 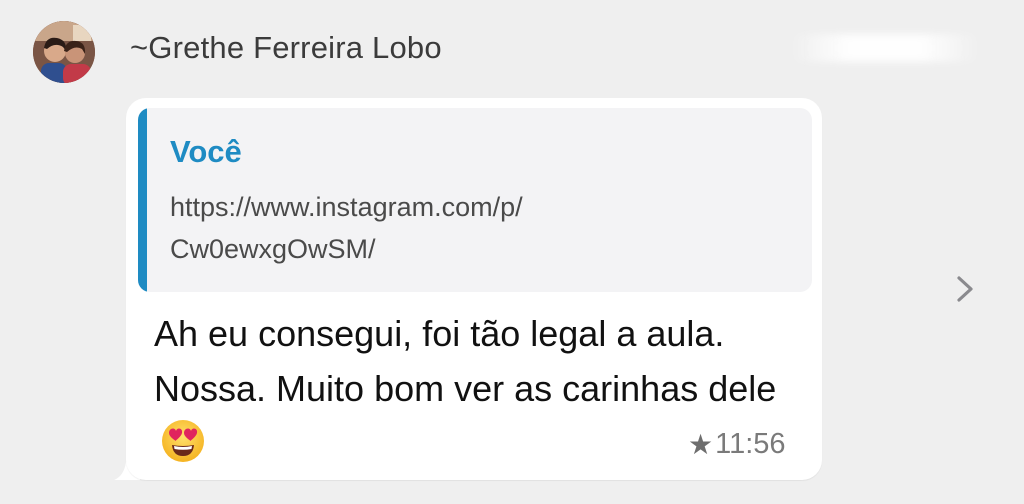 I want to click on star-icon: ★, so click(x=701, y=444).